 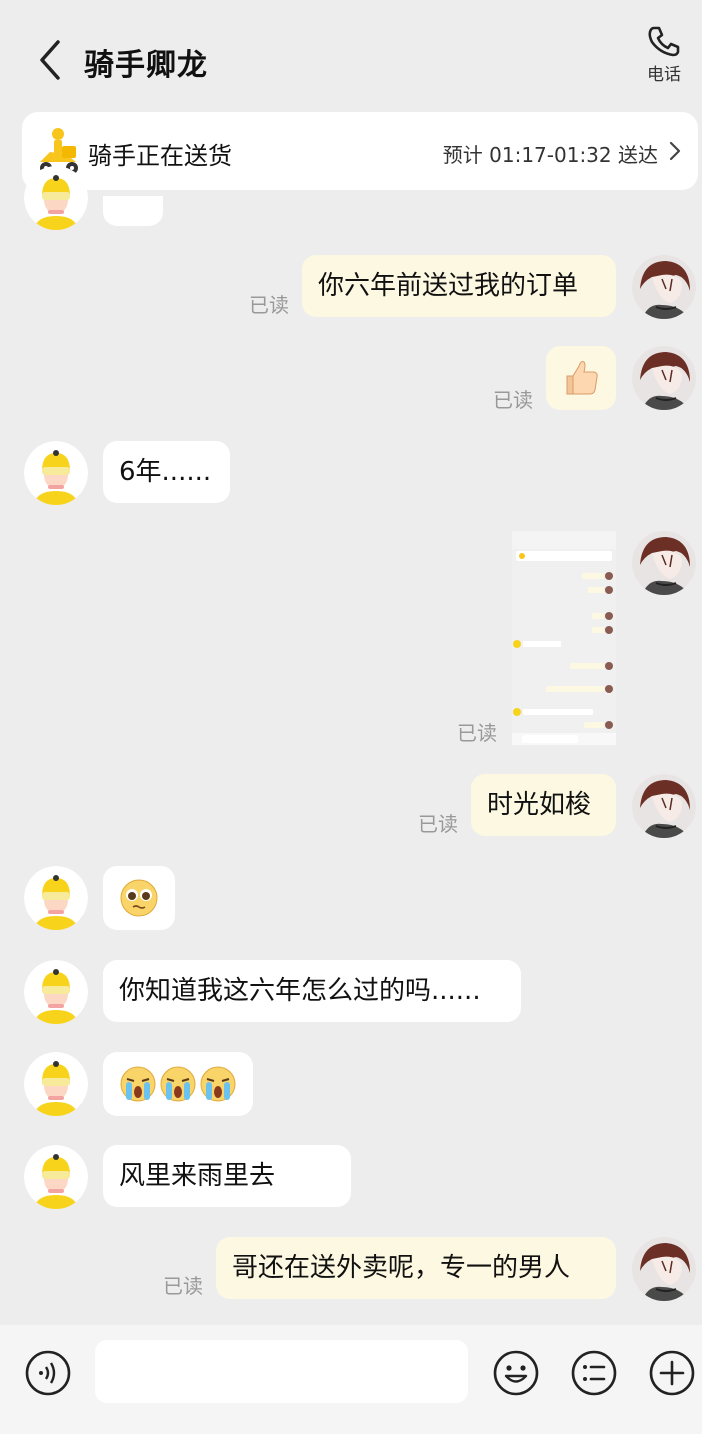 I want to click on message-bubble-outgoing, so click(x=581, y=378).